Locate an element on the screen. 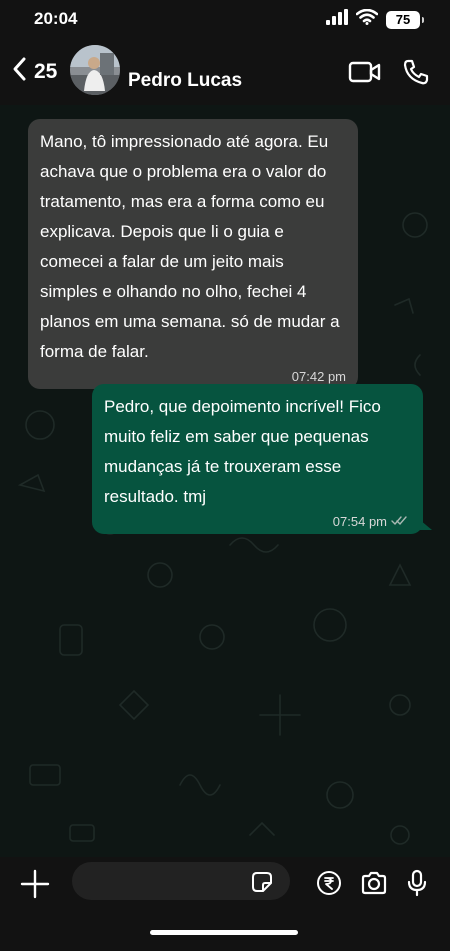  status-indicators: 75 is located at coordinates (375, 19).